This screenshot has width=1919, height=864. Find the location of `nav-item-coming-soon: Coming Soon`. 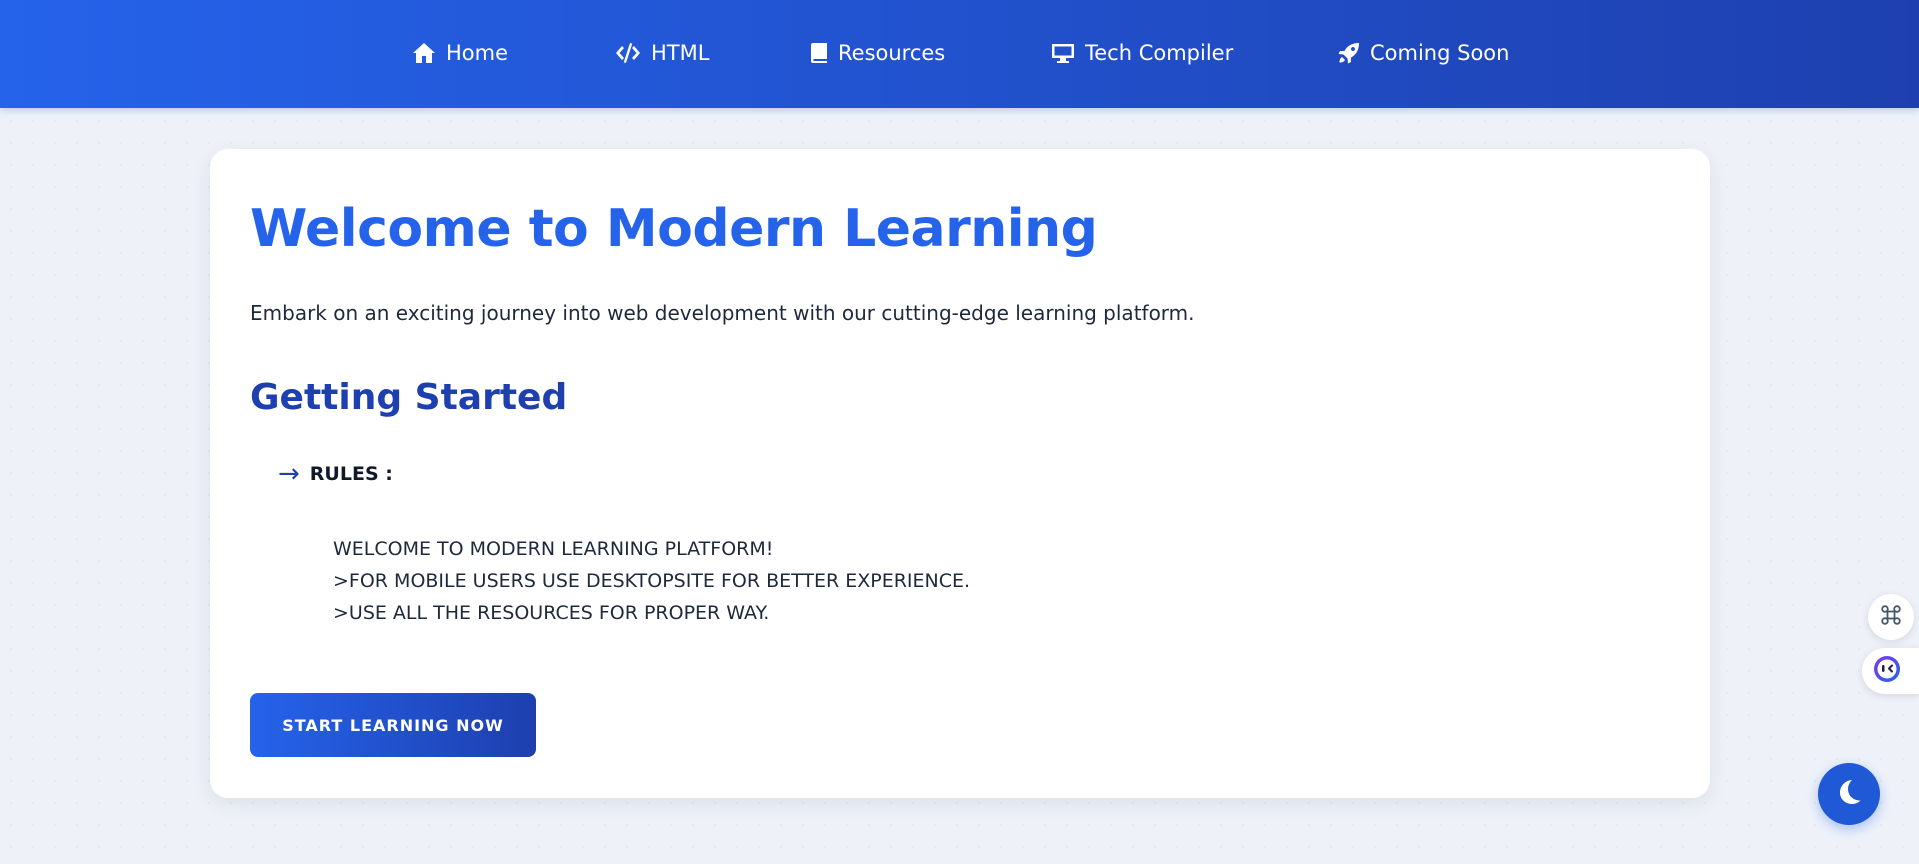

nav-item-coming-soon: Coming Soon is located at coordinates (1423, 53).